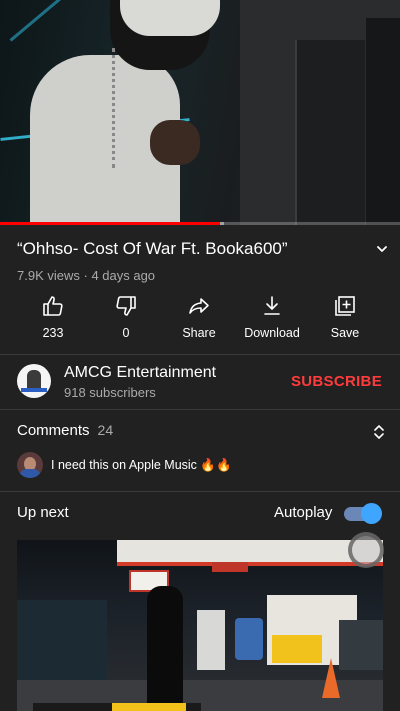 The image size is (400, 711). Describe the element at coordinates (53, 430) in the screenshot. I see `comments-heading: Comments` at that location.